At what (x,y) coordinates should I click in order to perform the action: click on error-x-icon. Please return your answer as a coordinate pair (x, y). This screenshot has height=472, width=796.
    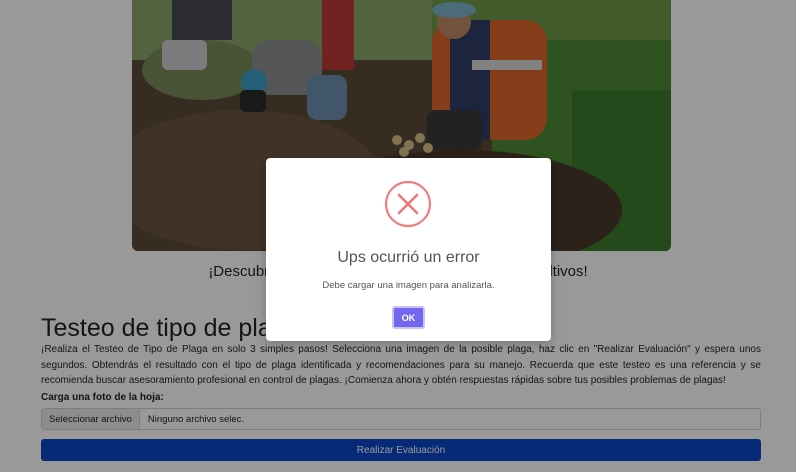
    Looking at the image, I should click on (408, 204).